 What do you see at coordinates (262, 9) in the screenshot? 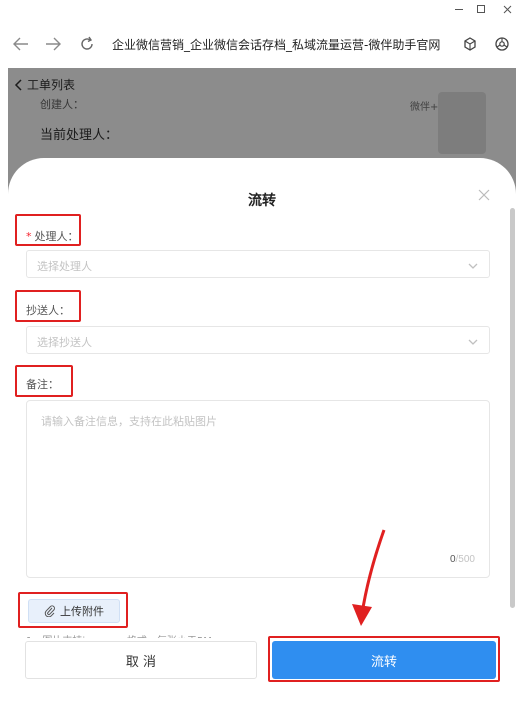
I see `window-titlebar` at bounding box center [262, 9].